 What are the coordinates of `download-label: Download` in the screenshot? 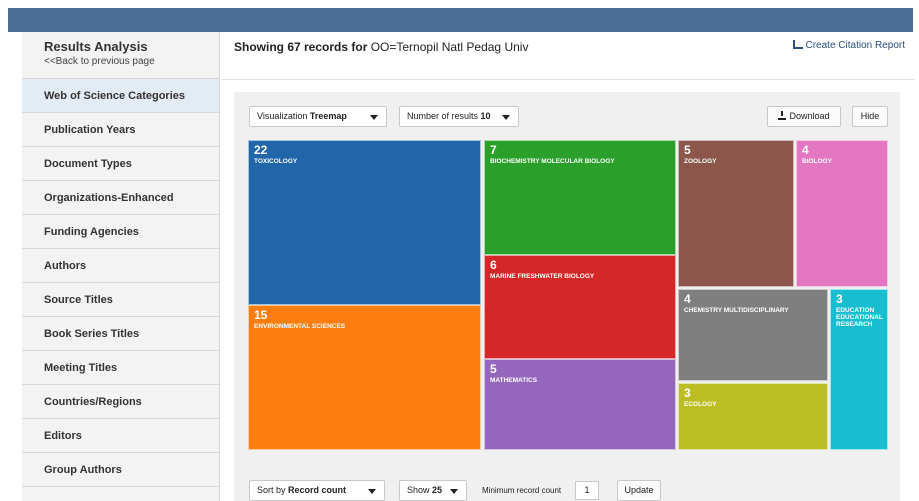 It's located at (809, 116).